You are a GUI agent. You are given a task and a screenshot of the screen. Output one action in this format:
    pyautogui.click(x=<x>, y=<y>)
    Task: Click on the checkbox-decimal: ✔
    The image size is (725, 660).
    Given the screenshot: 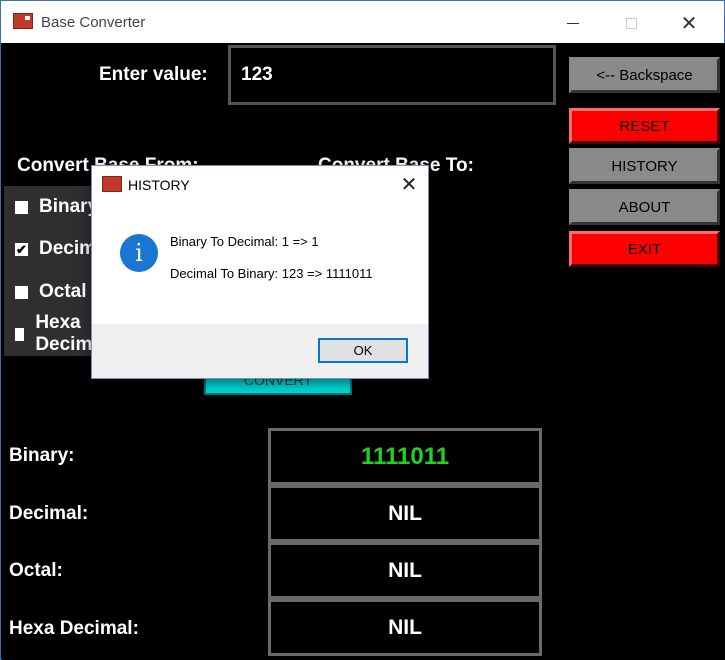 What is the action you would take?
    pyautogui.click(x=21, y=249)
    